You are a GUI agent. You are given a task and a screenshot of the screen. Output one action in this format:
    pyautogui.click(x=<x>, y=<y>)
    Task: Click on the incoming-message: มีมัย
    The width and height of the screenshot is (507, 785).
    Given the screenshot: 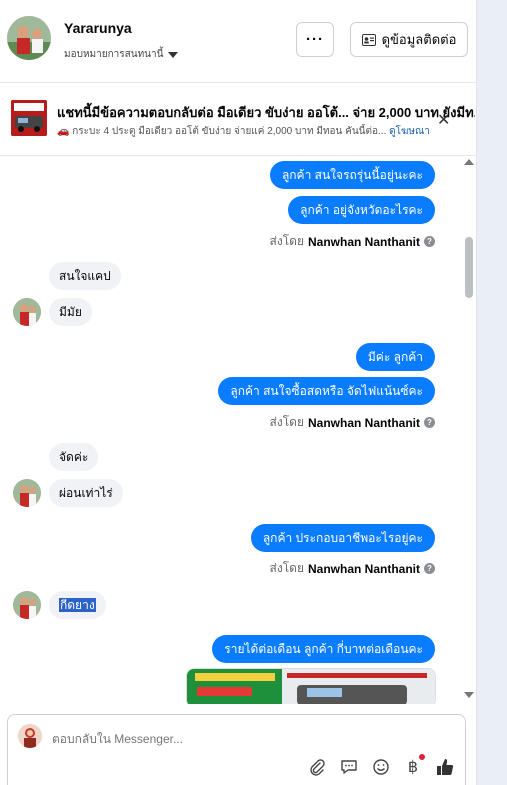 What is the action you would take?
    pyautogui.click(x=70, y=312)
    